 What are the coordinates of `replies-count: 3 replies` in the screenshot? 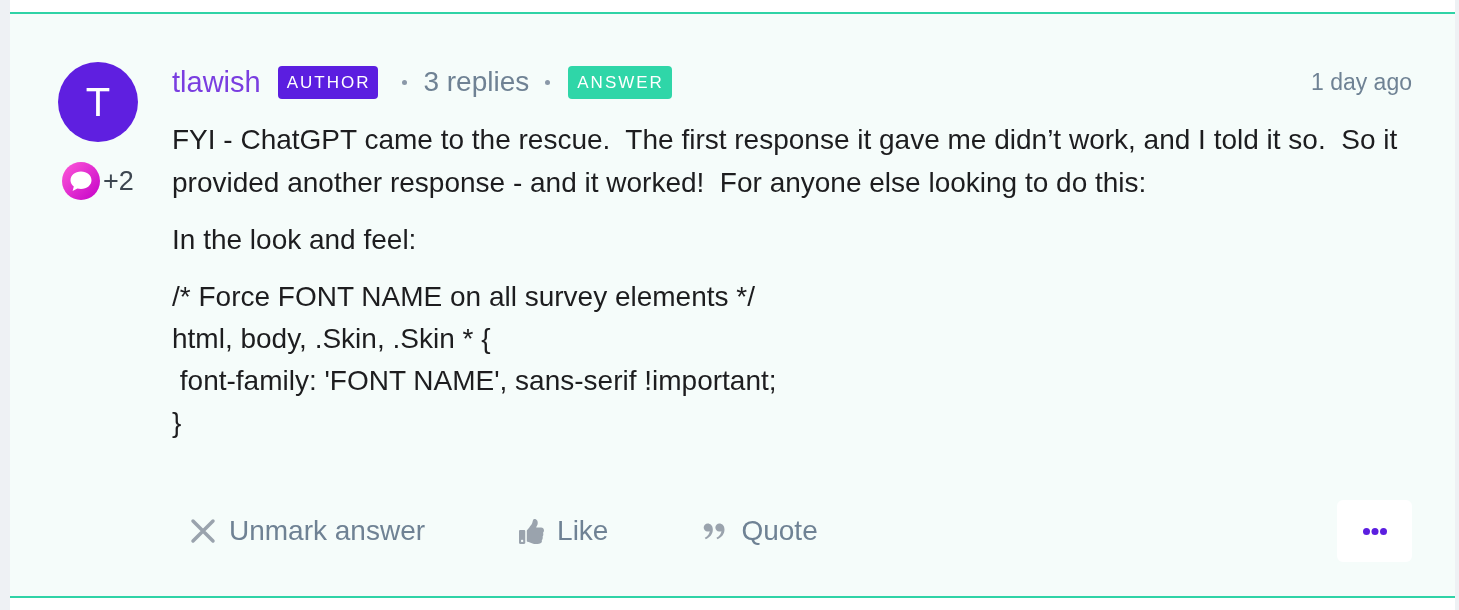 It's located at (476, 82).